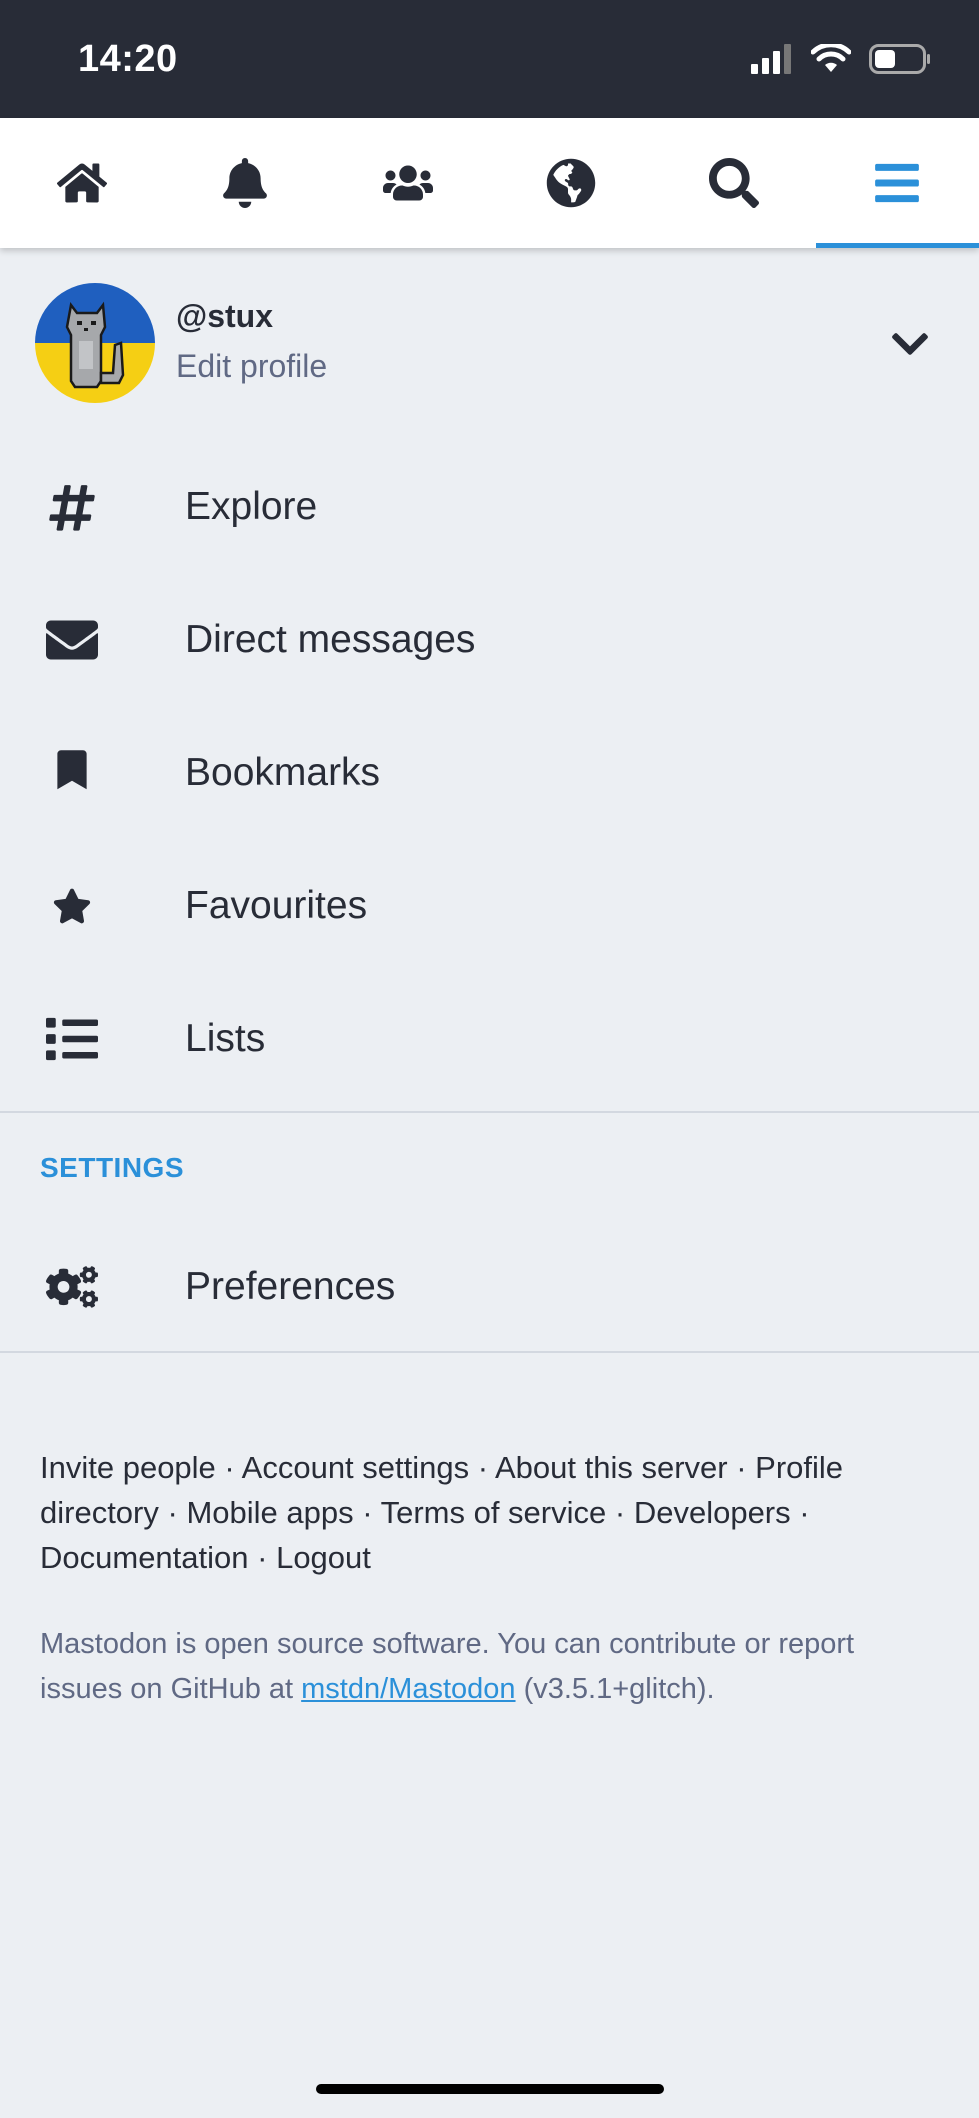  I want to click on tab-search, so click(734, 183).